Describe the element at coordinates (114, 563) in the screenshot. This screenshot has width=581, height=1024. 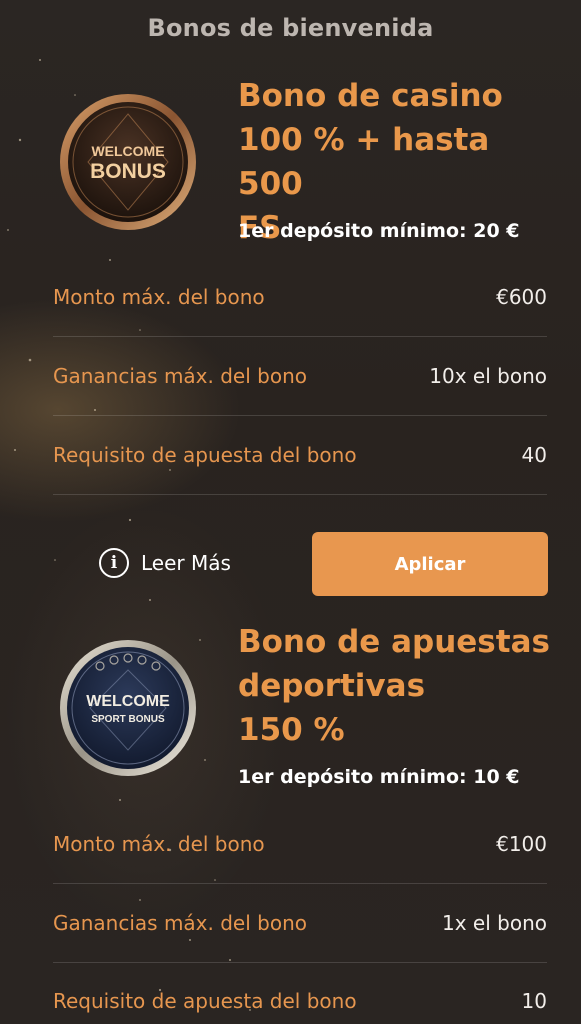
I see `info-icon: i` at that location.